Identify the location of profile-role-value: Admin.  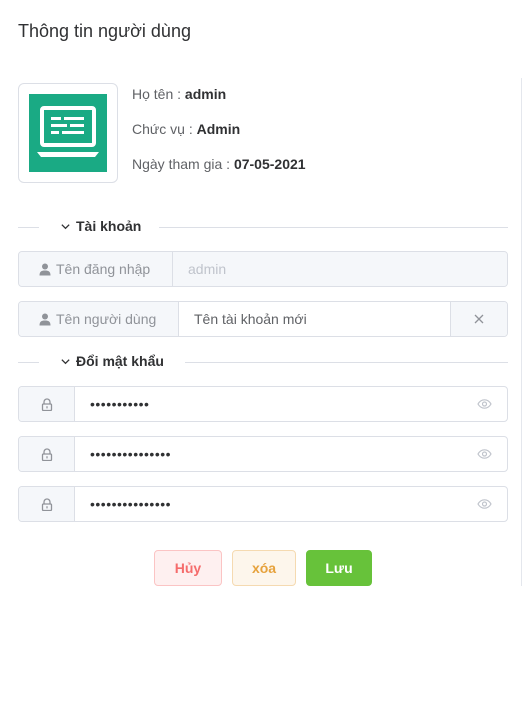
(218, 129).